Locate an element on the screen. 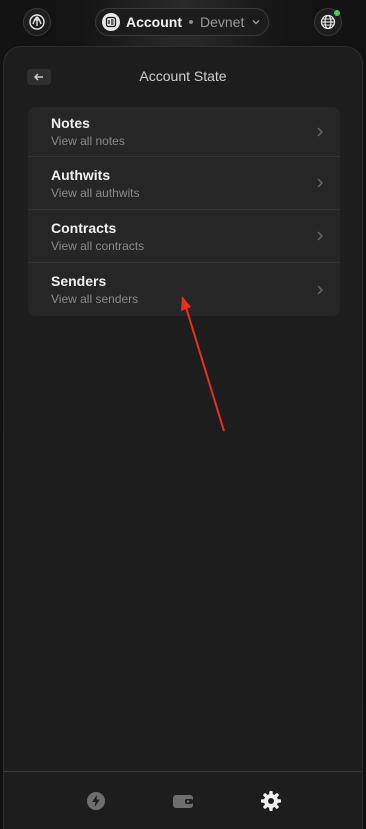  logo-button is located at coordinates (37, 22).